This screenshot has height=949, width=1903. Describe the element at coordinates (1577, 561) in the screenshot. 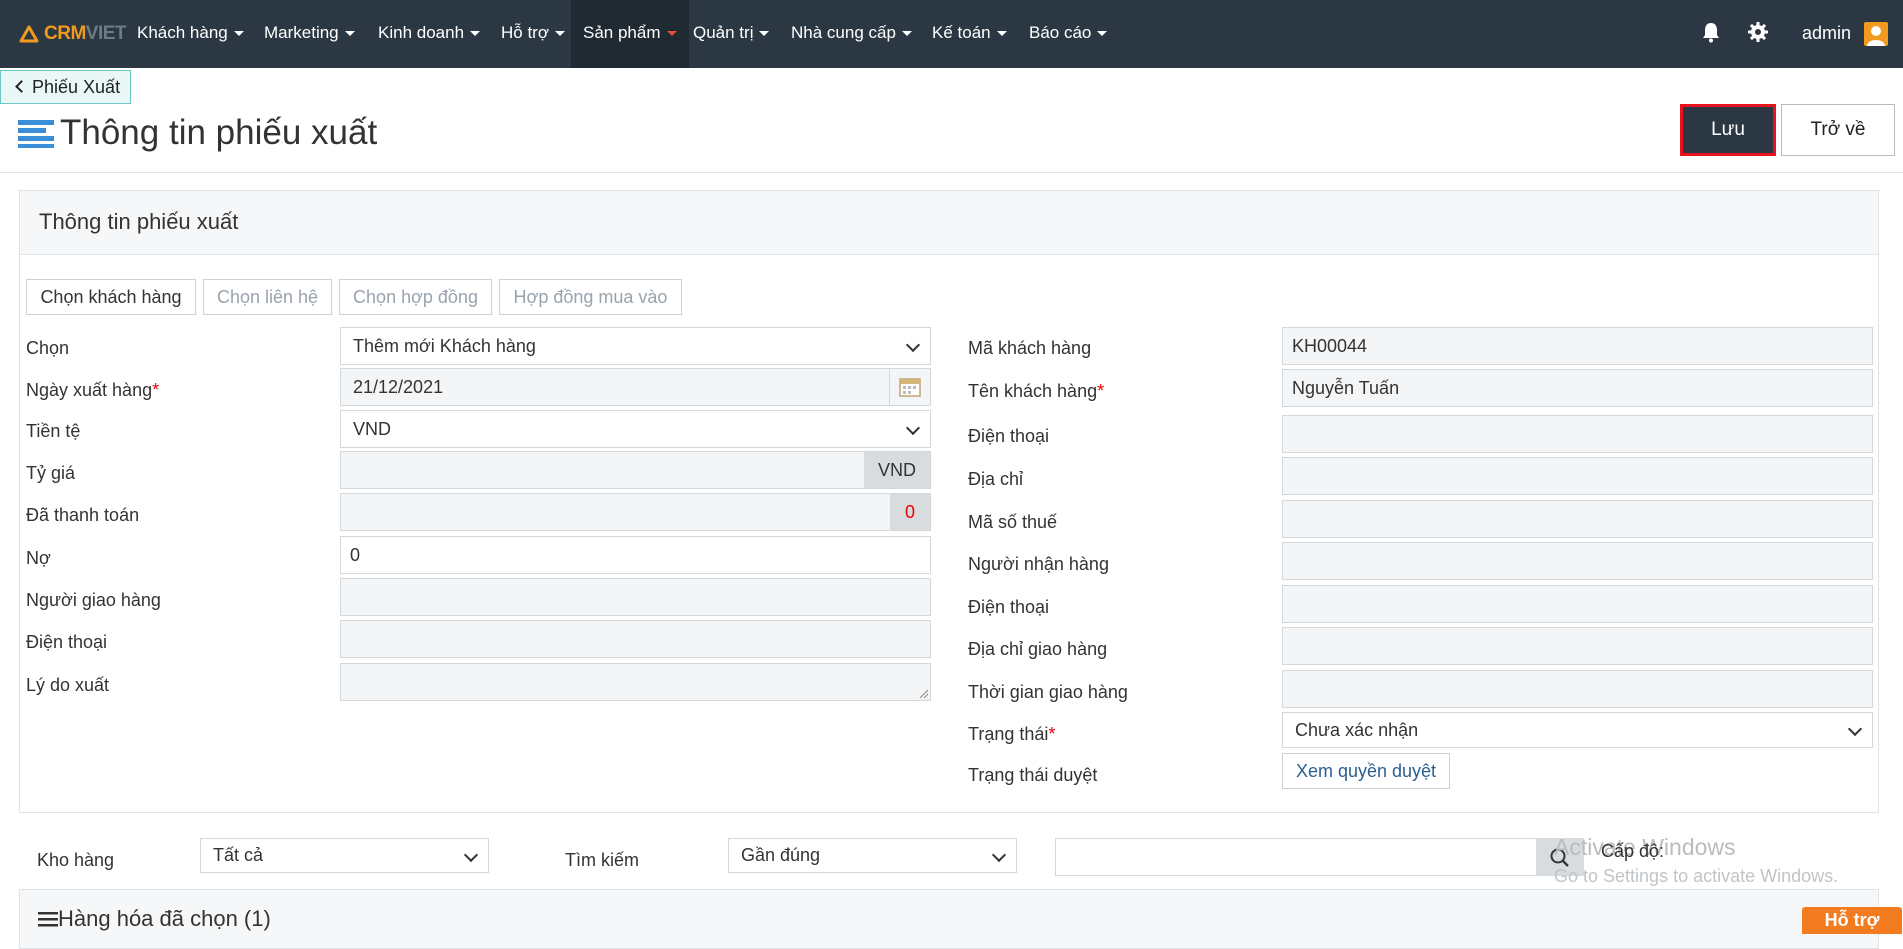

I see `receiver-input` at that location.